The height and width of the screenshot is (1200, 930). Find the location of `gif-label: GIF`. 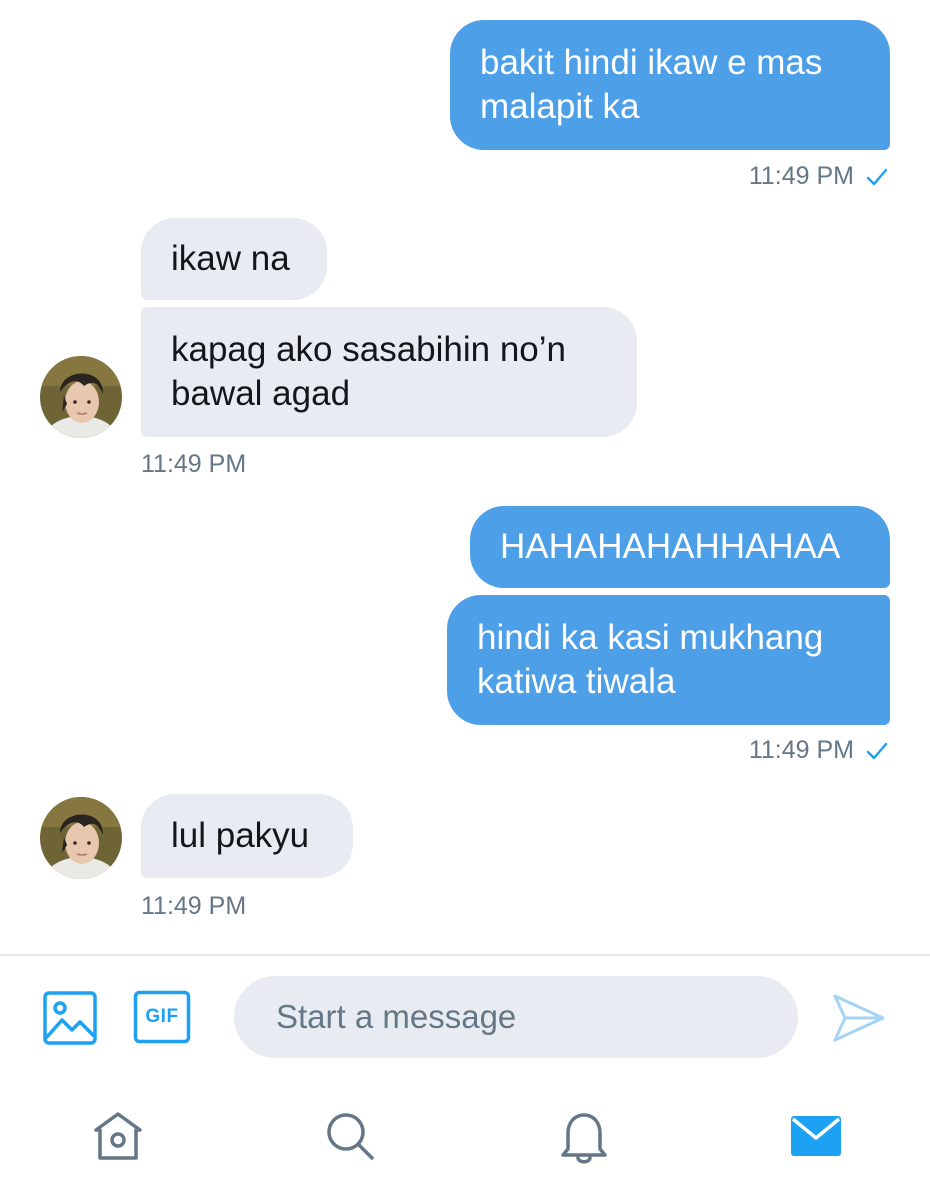

gif-label: GIF is located at coordinates (162, 1016).